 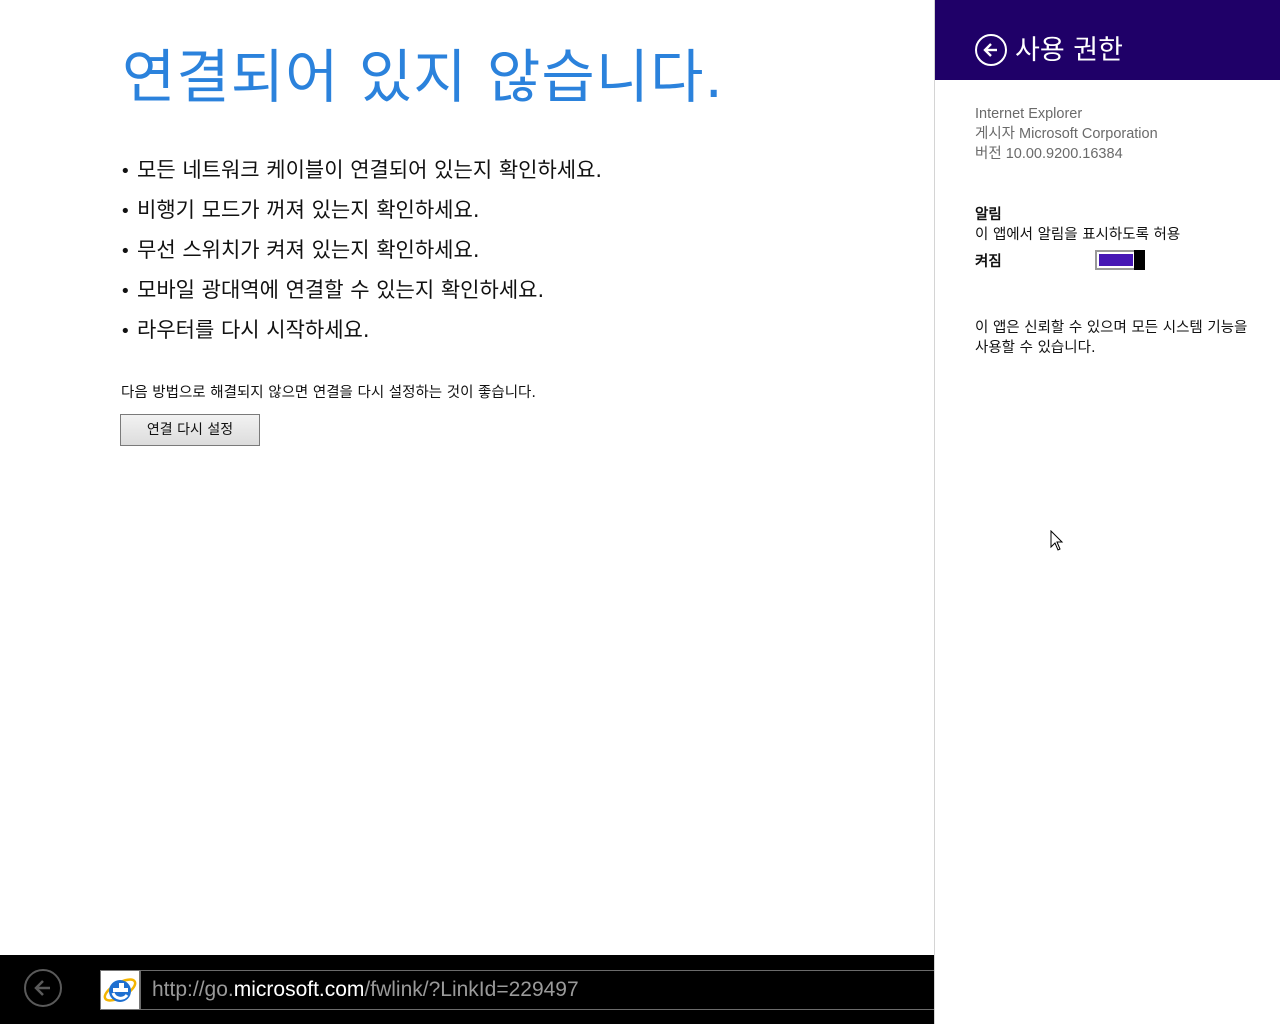 What do you see at coordinates (308, 210) in the screenshot?
I see `tip-text: 비행기 모드가 꺼져 있는지 확인하세요.` at bounding box center [308, 210].